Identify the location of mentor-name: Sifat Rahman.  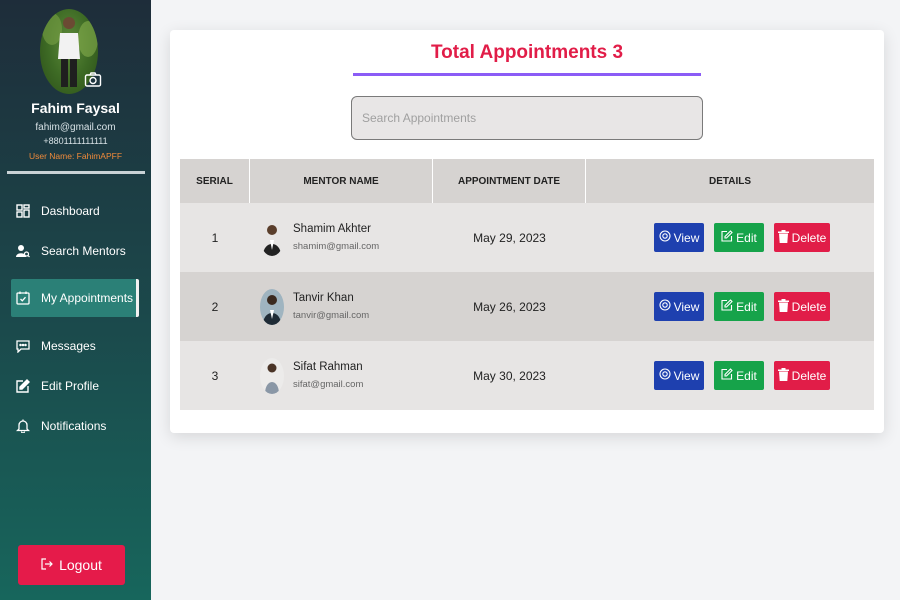
(328, 367).